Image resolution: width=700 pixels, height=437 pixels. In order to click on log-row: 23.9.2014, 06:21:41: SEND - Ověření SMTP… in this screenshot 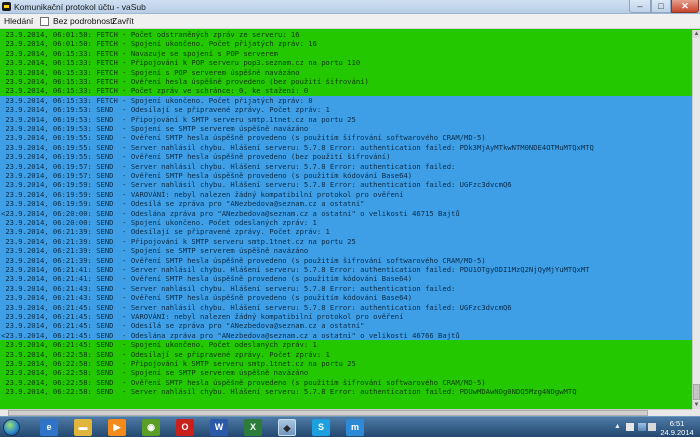, I will do `click(346, 279)`.